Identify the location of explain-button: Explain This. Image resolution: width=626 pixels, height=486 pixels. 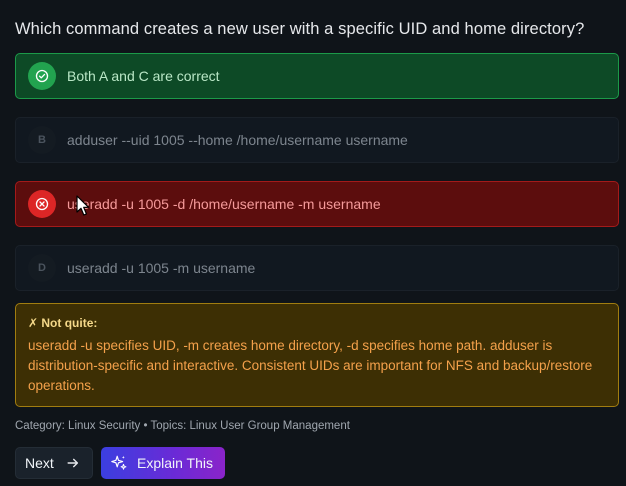
(163, 463).